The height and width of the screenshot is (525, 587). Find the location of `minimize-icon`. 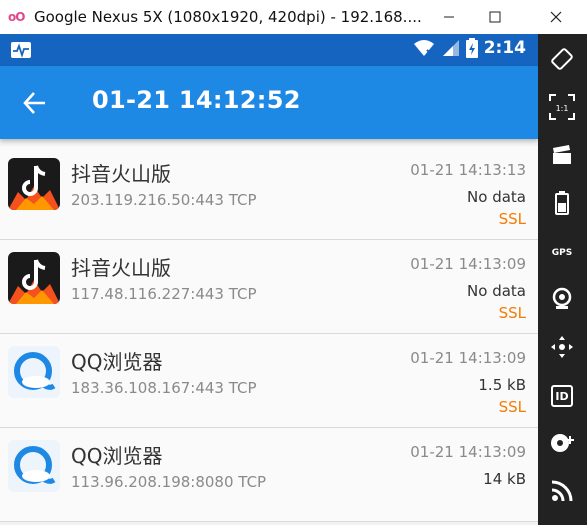

minimize-icon is located at coordinates (449, 17).